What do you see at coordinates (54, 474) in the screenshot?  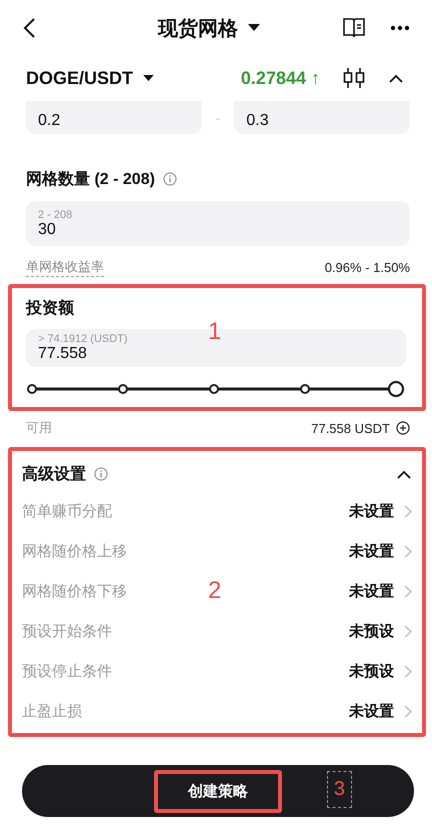 I see `advanced-title: 高级设置` at bounding box center [54, 474].